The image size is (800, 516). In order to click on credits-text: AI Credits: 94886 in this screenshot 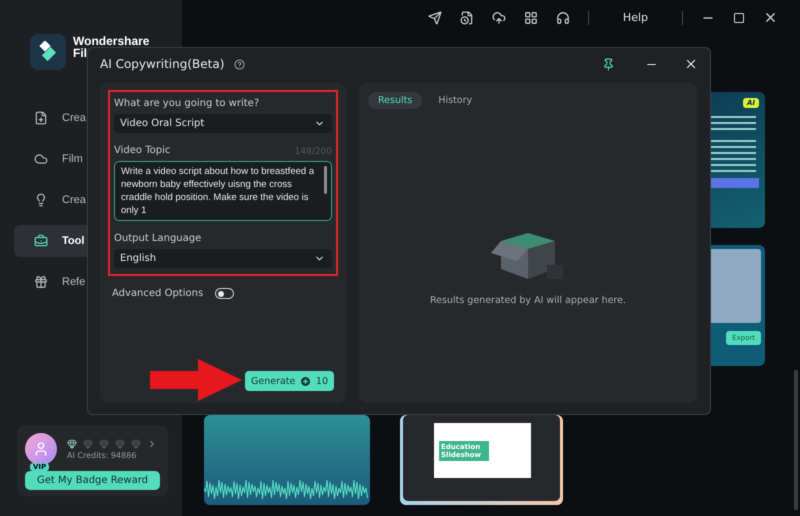, I will do `click(102, 455)`.